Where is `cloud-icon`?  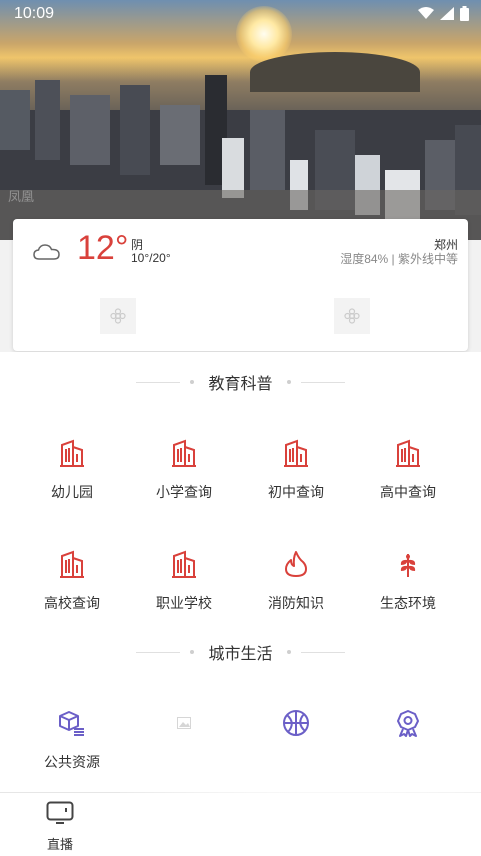 cloud-icon is located at coordinates (46, 252).